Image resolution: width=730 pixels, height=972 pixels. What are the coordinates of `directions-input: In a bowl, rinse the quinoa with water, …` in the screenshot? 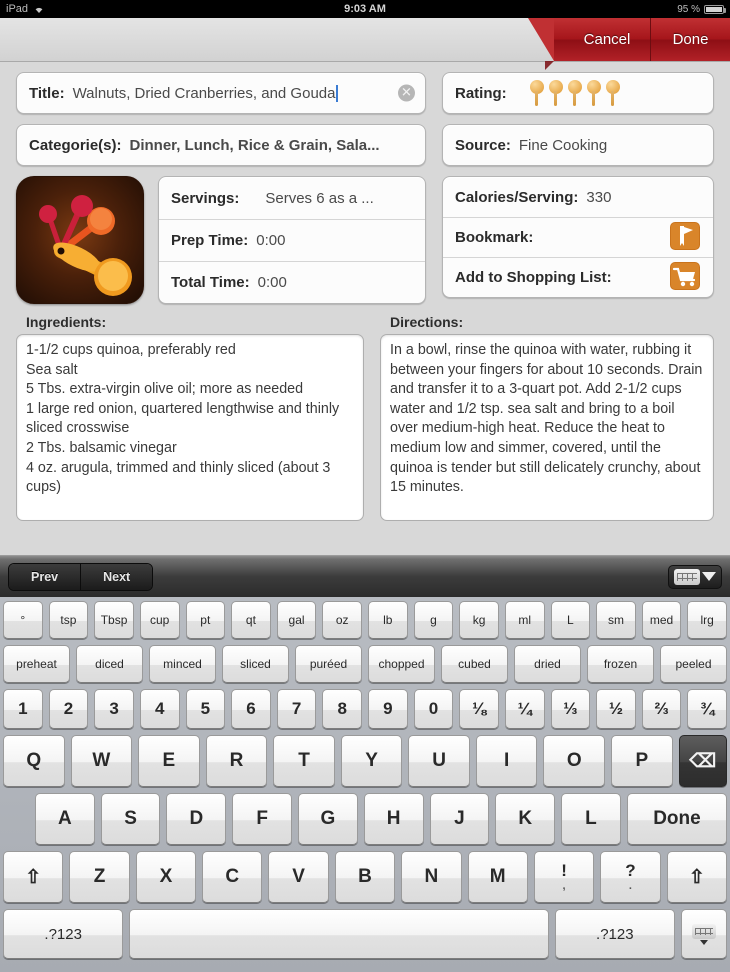 It's located at (547, 427).